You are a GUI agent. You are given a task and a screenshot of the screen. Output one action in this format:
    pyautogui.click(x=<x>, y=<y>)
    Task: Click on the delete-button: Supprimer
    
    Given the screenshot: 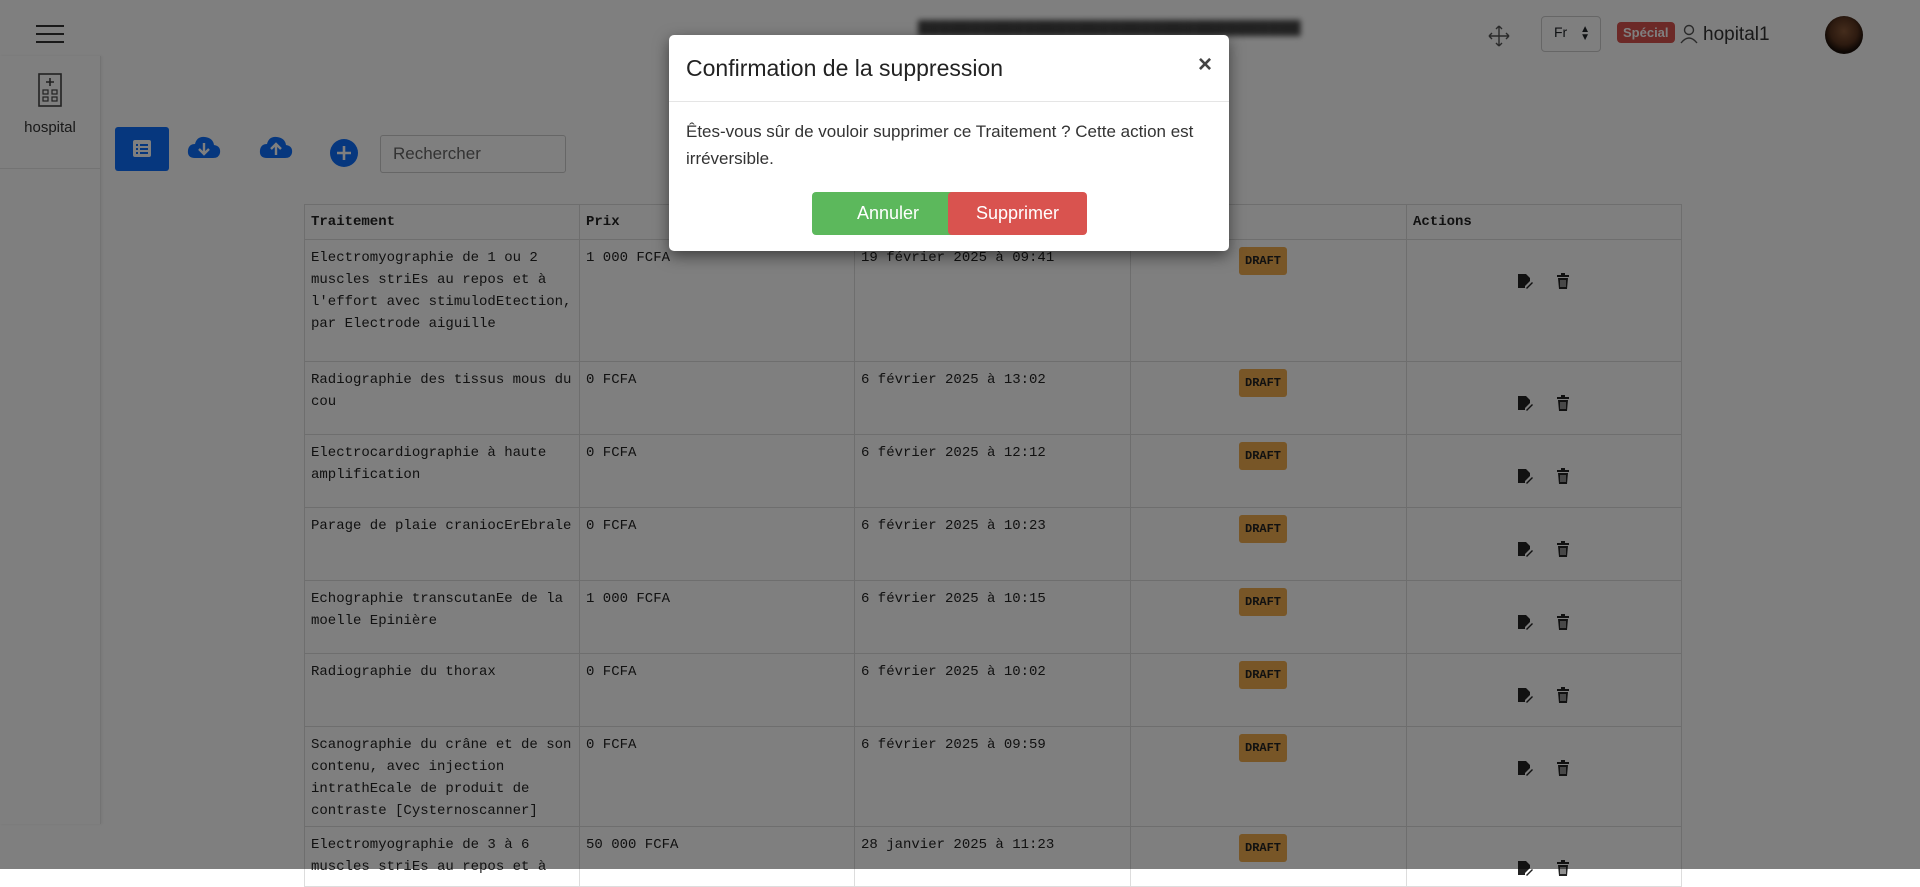 What is the action you would take?
    pyautogui.click(x=1017, y=213)
    